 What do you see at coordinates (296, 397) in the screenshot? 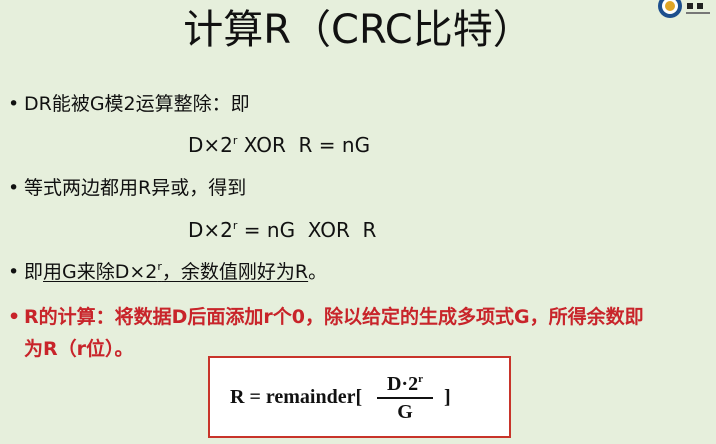
I see `formula-lhs: R = remainder[` at bounding box center [296, 397].